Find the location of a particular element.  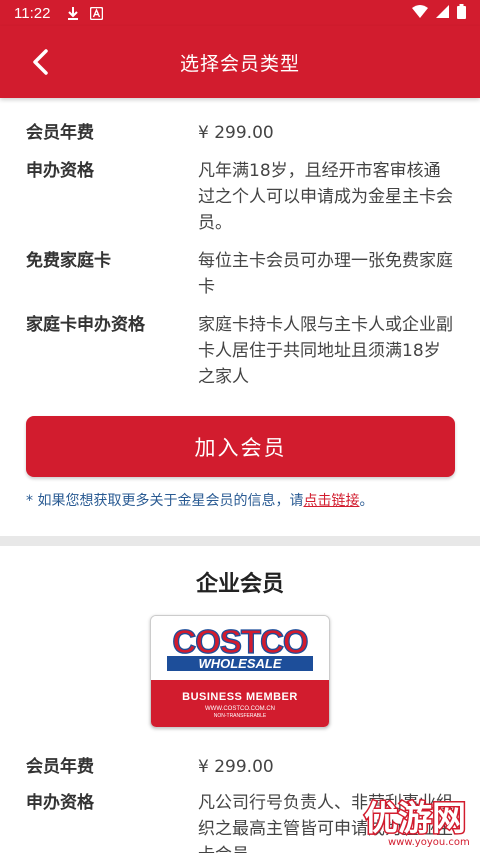

back-button is located at coordinates (40, 62).